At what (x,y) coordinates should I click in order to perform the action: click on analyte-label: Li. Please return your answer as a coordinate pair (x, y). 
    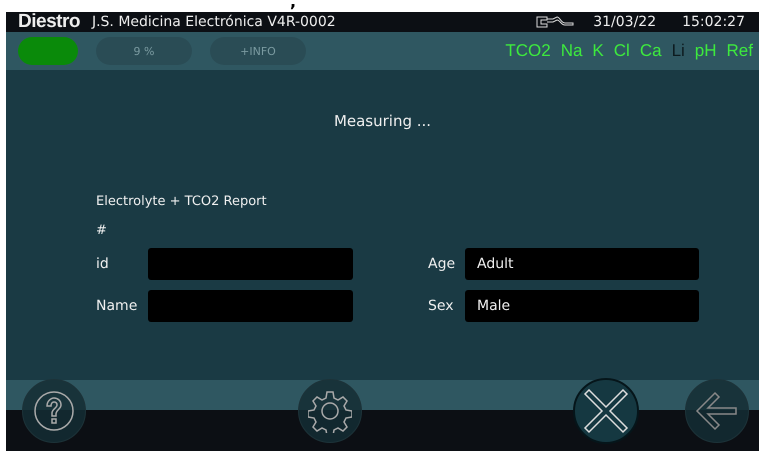
    Looking at the image, I should click on (678, 51).